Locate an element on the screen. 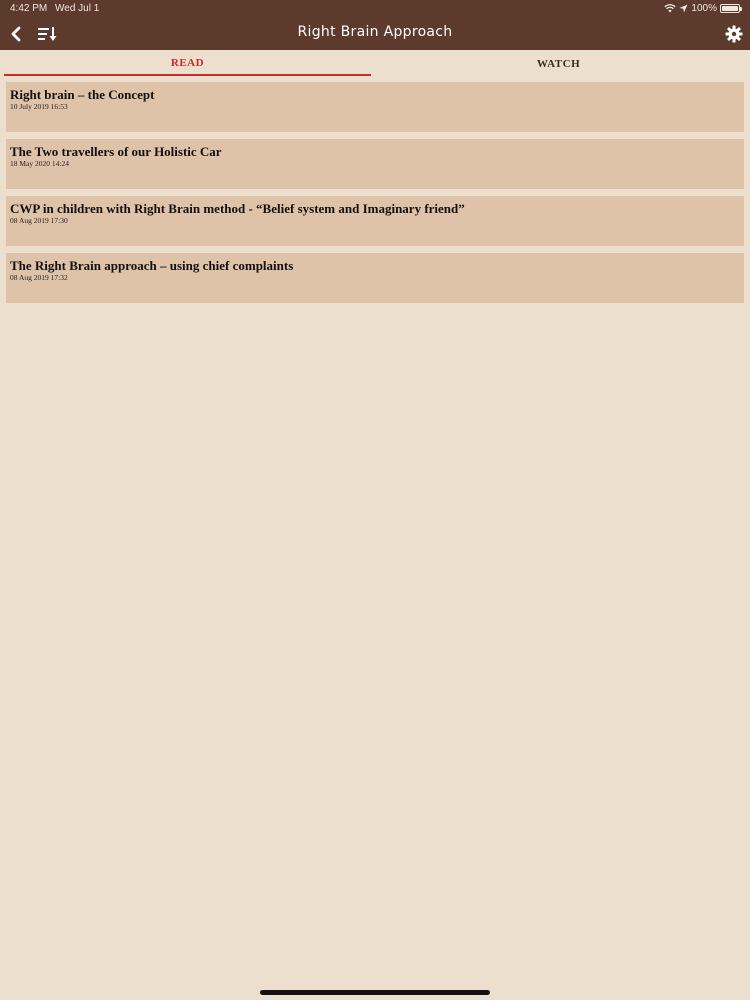  wifi-icon is located at coordinates (670, 8).